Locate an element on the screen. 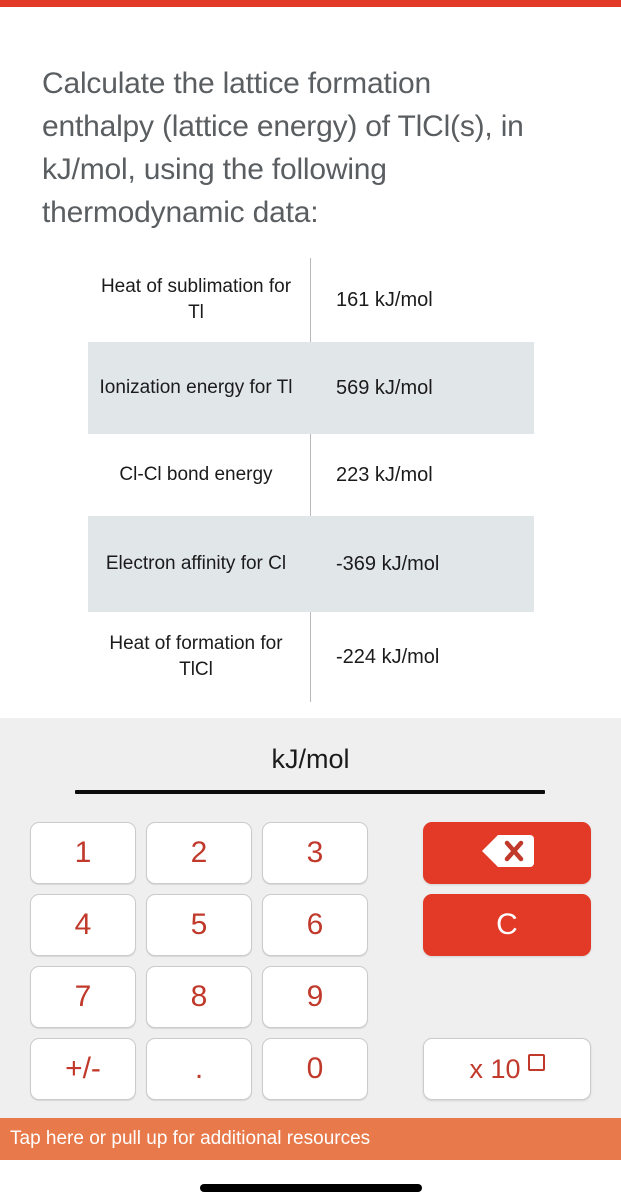  exponent-label: x 10 is located at coordinates (495, 1068).